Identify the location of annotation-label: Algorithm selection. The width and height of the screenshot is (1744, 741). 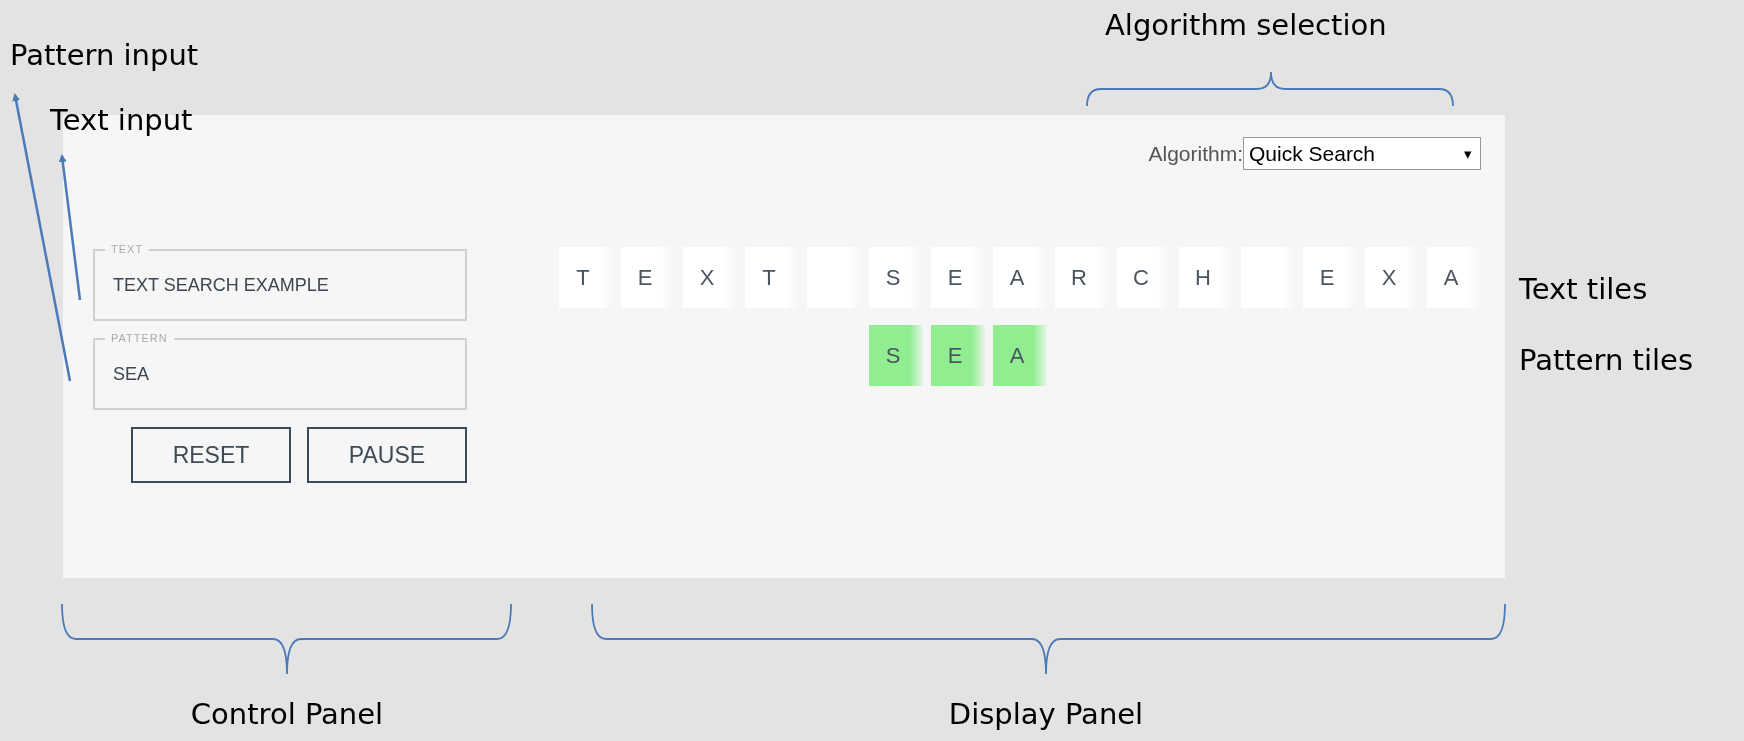
(1246, 25).